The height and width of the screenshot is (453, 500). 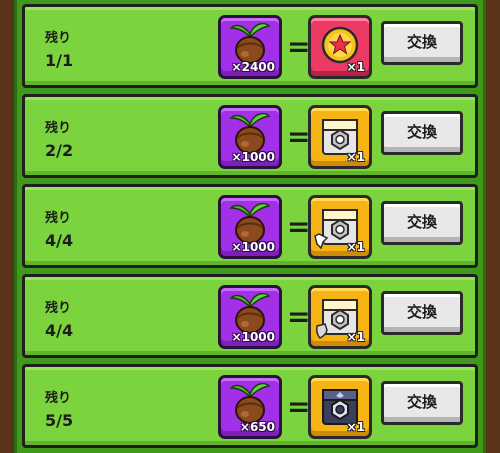 I want to click on remaining-count: 2/2, so click(x=59, y=150).